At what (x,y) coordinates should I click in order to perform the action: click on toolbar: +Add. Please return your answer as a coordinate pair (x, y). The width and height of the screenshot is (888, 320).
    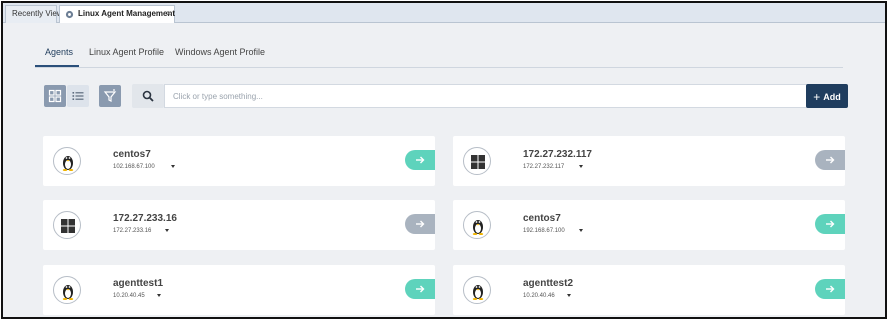
    Looking at the image, I should click on (447, 96).